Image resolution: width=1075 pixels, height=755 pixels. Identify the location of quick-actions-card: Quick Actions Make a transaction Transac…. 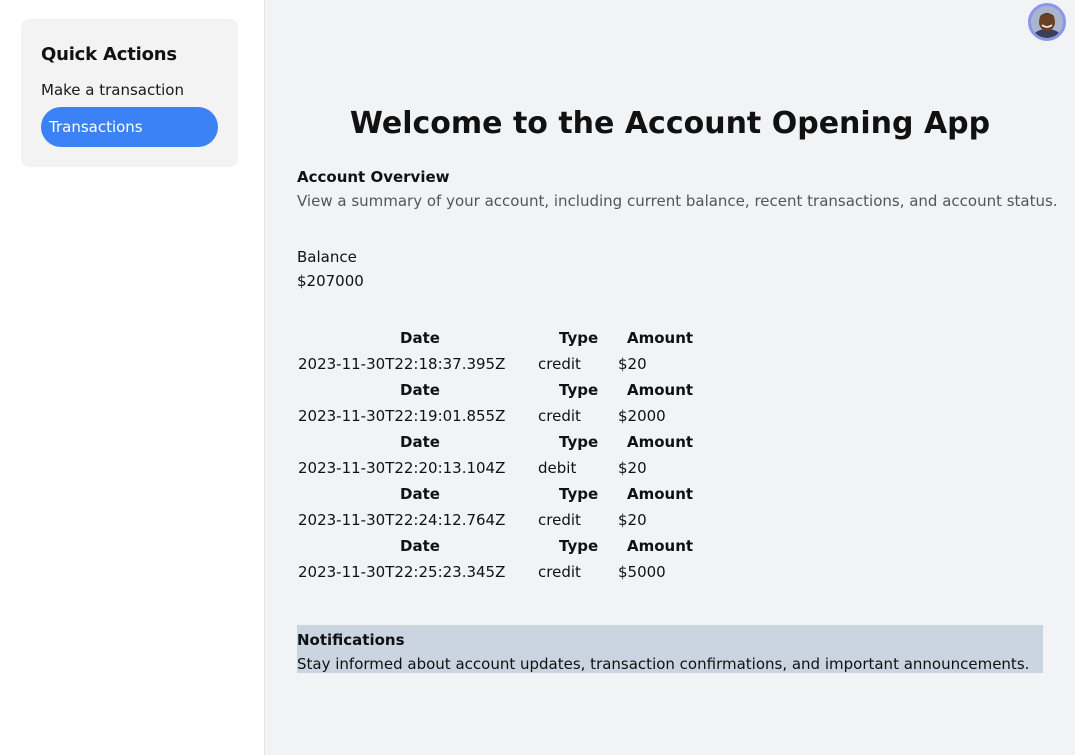
(129, 93).